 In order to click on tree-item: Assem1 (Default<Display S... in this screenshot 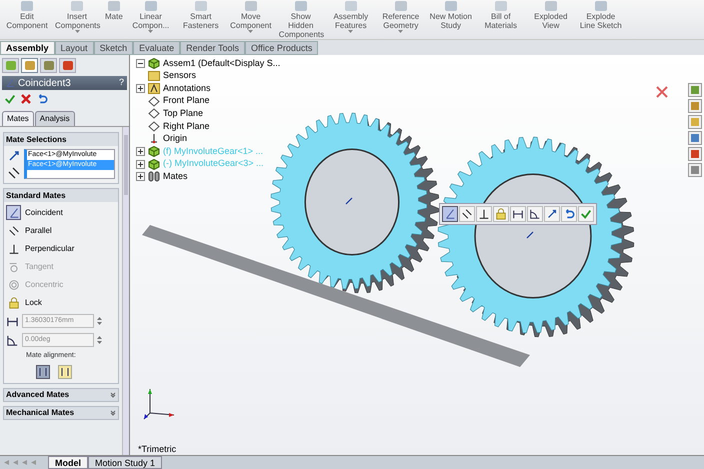, I will do `click(221, 63)`.